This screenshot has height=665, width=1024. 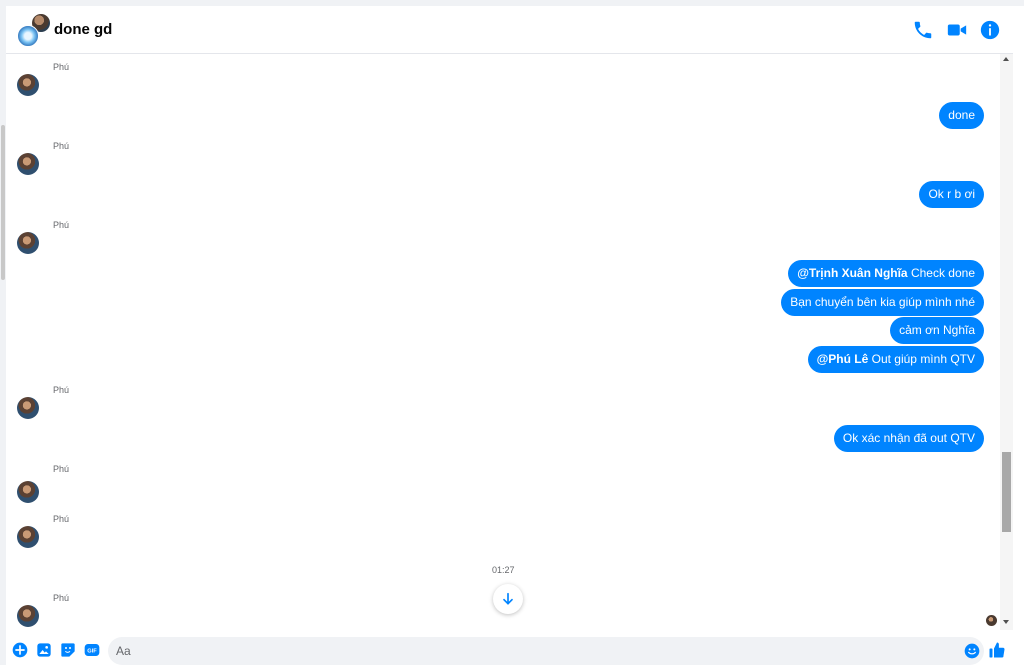 What do you see at coordinates (503, 570) in the screenshot?
I see `message-timestamp: 01:27` at bounding box center [503, 570].